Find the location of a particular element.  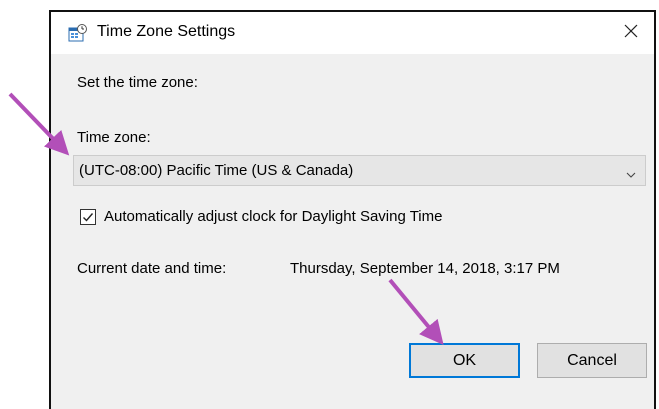

title-bar: Time Zone Settings is located at coordinates (352, 33).